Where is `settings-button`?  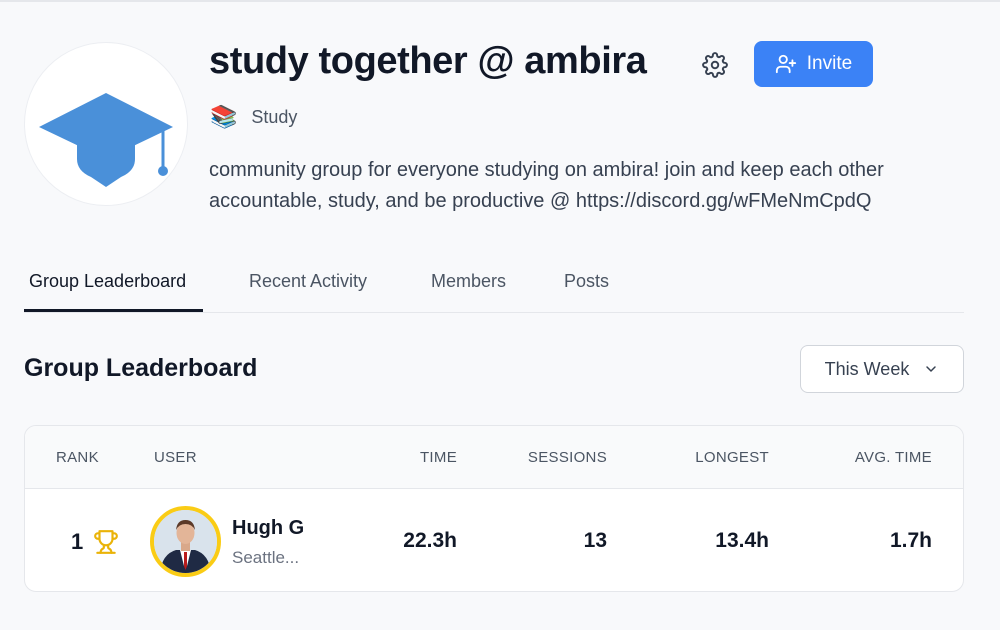 settings-button is located at coordinates (715, 65).